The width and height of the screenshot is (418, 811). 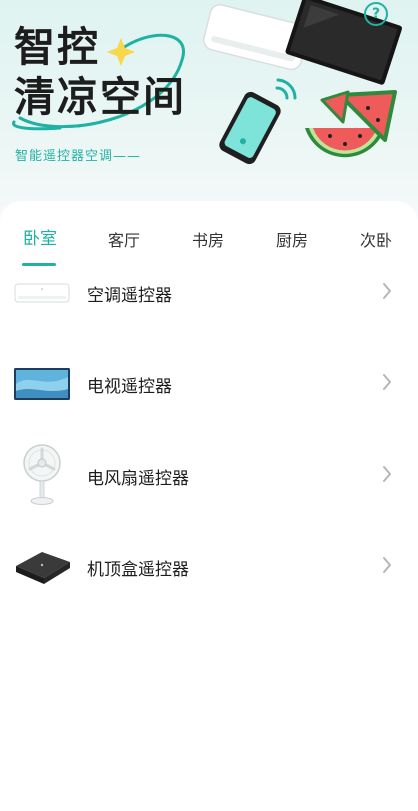 I want to click on air-conditioner-icon, so click(x=42, y=293).